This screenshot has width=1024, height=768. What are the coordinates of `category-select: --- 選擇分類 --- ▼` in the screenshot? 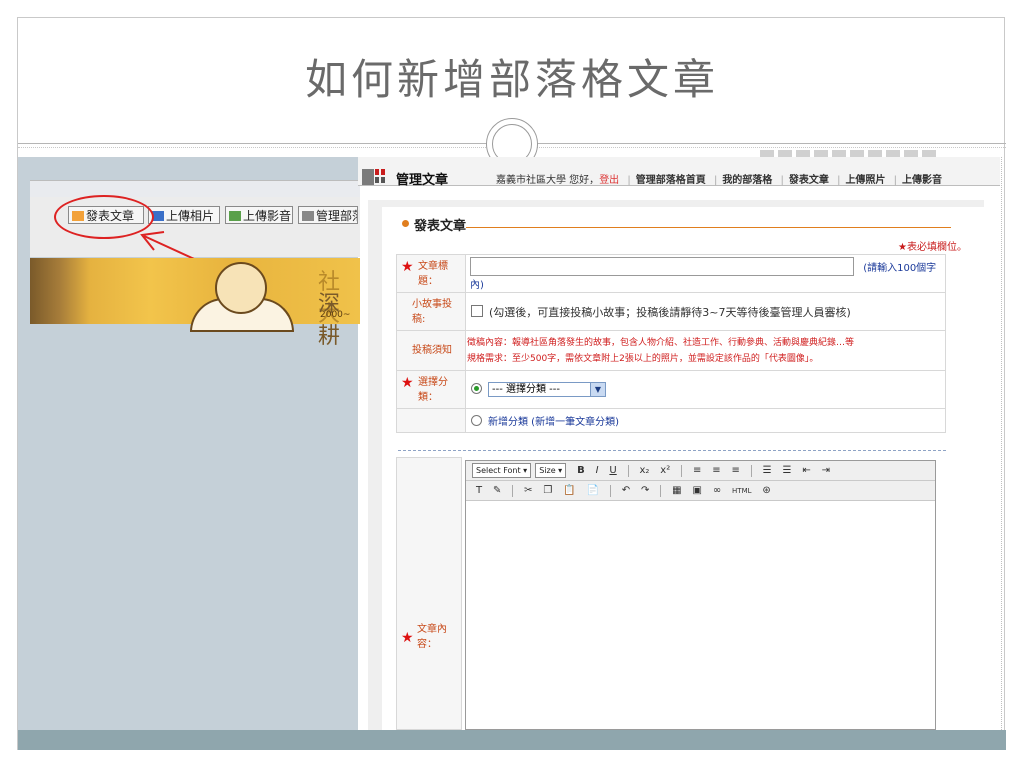 It's located at (547, 389).